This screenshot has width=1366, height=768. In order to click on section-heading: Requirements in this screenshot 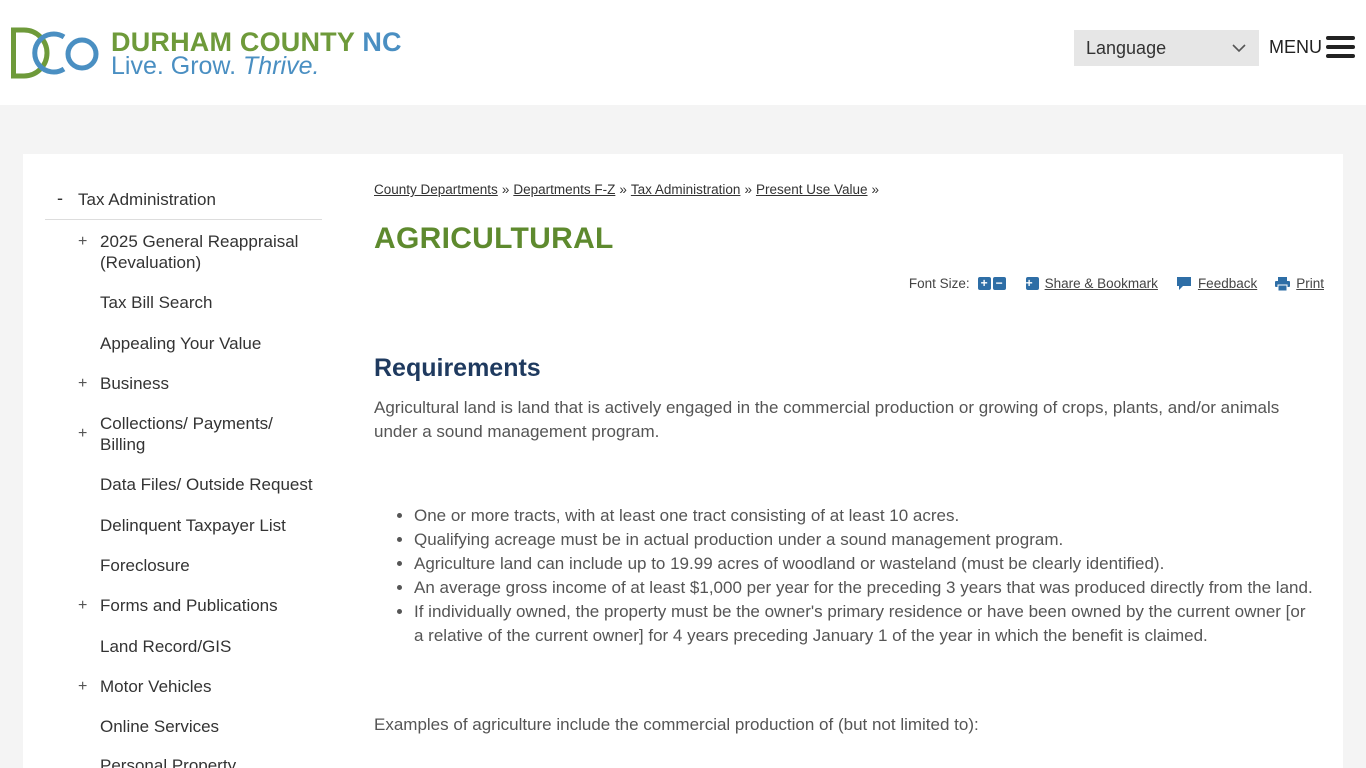, I will do `click(457, 368)`.